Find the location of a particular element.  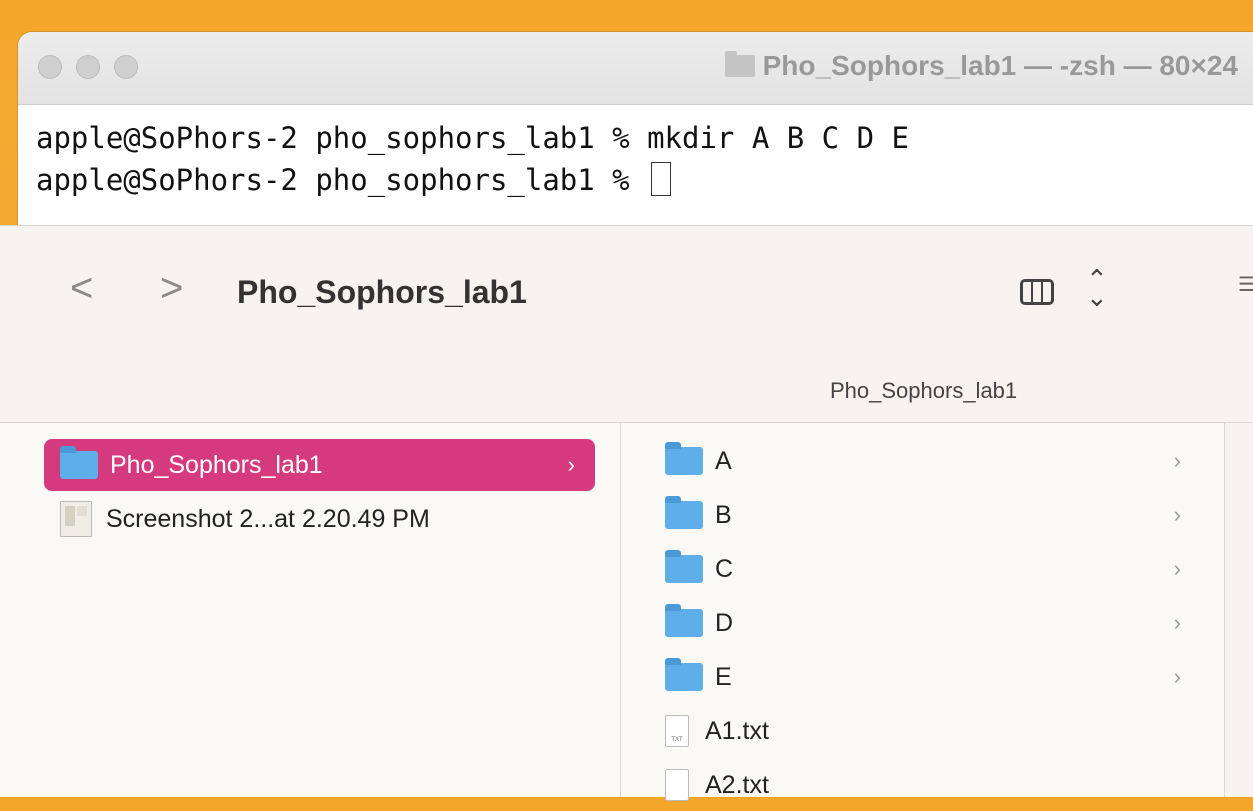

list-item-pho-sophors-lab1: Pho_Sophors_lab1 › is located at coordinates (319, 465).